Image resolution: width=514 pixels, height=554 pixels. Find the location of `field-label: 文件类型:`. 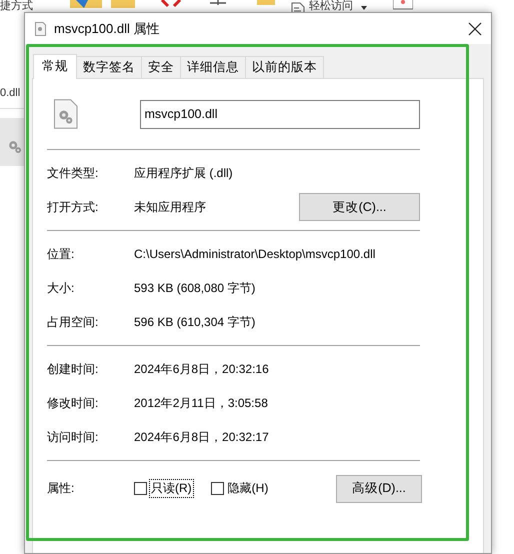

field-label: 文件类型: is located at coordinates (73, 173).